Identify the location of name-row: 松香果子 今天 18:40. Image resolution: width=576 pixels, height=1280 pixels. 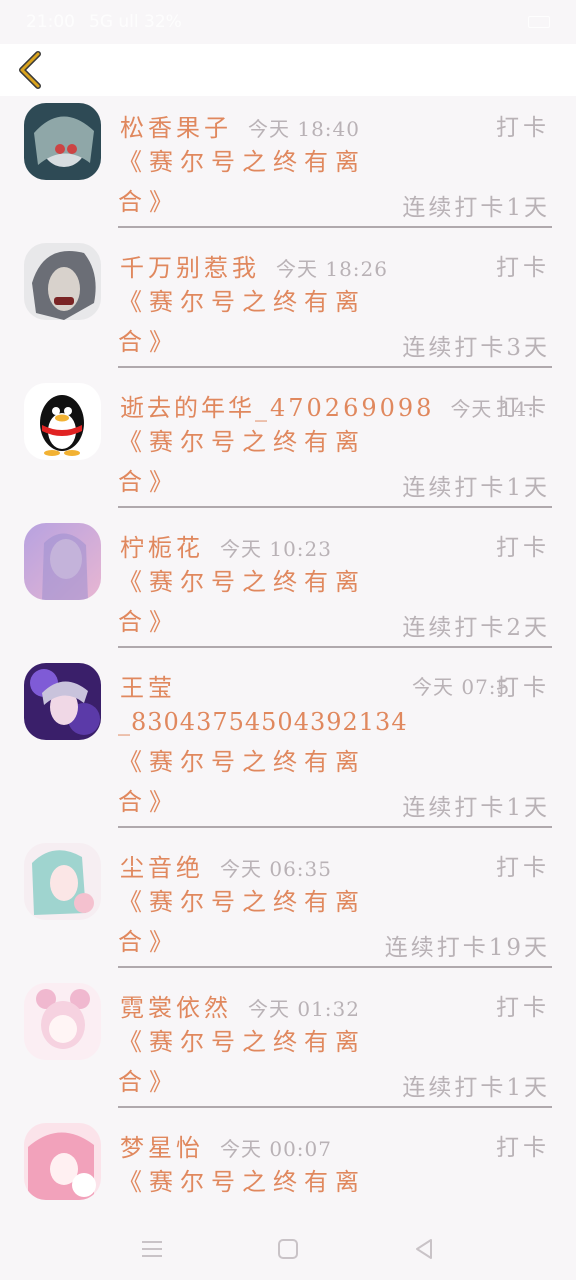
(240, 125).